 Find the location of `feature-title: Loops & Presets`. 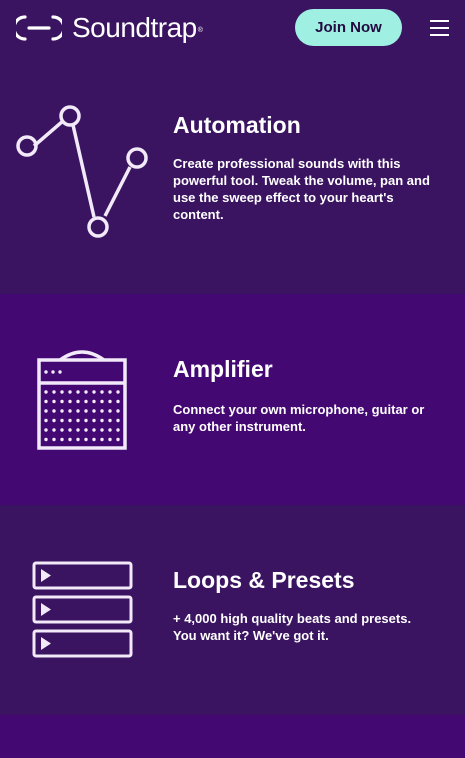

feature-title: Loops & Presets is located at coordinates (264, 580).